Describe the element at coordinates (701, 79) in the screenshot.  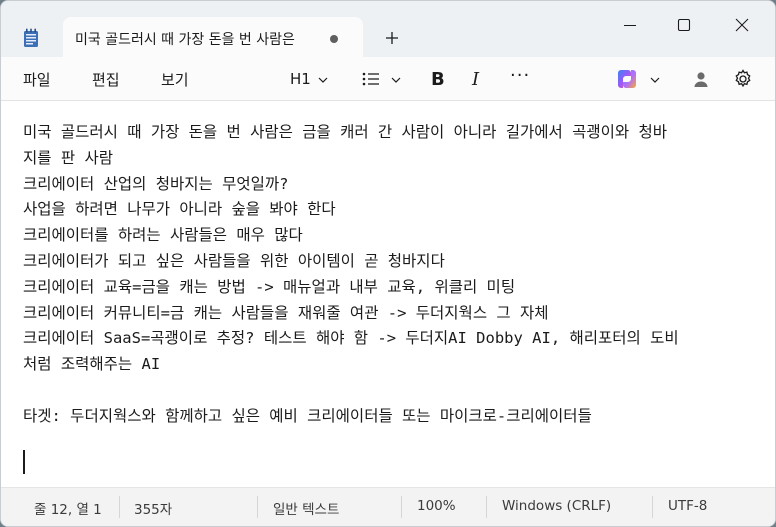
I see `account-icon` at that location.